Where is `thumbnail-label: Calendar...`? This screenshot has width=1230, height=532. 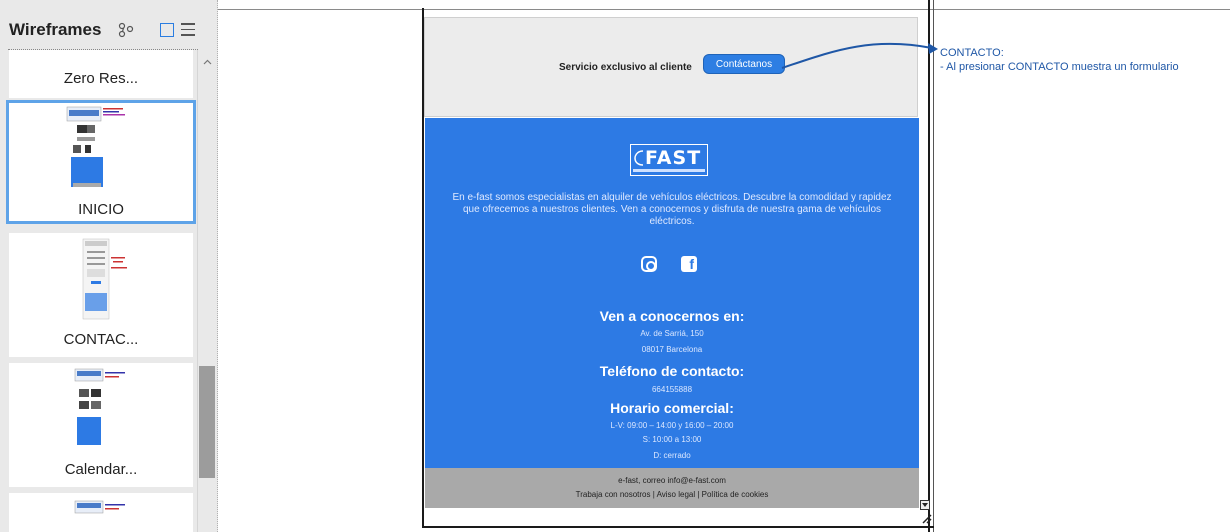
thumbnail-label: Calendar... is located at coordinates (101, 469).